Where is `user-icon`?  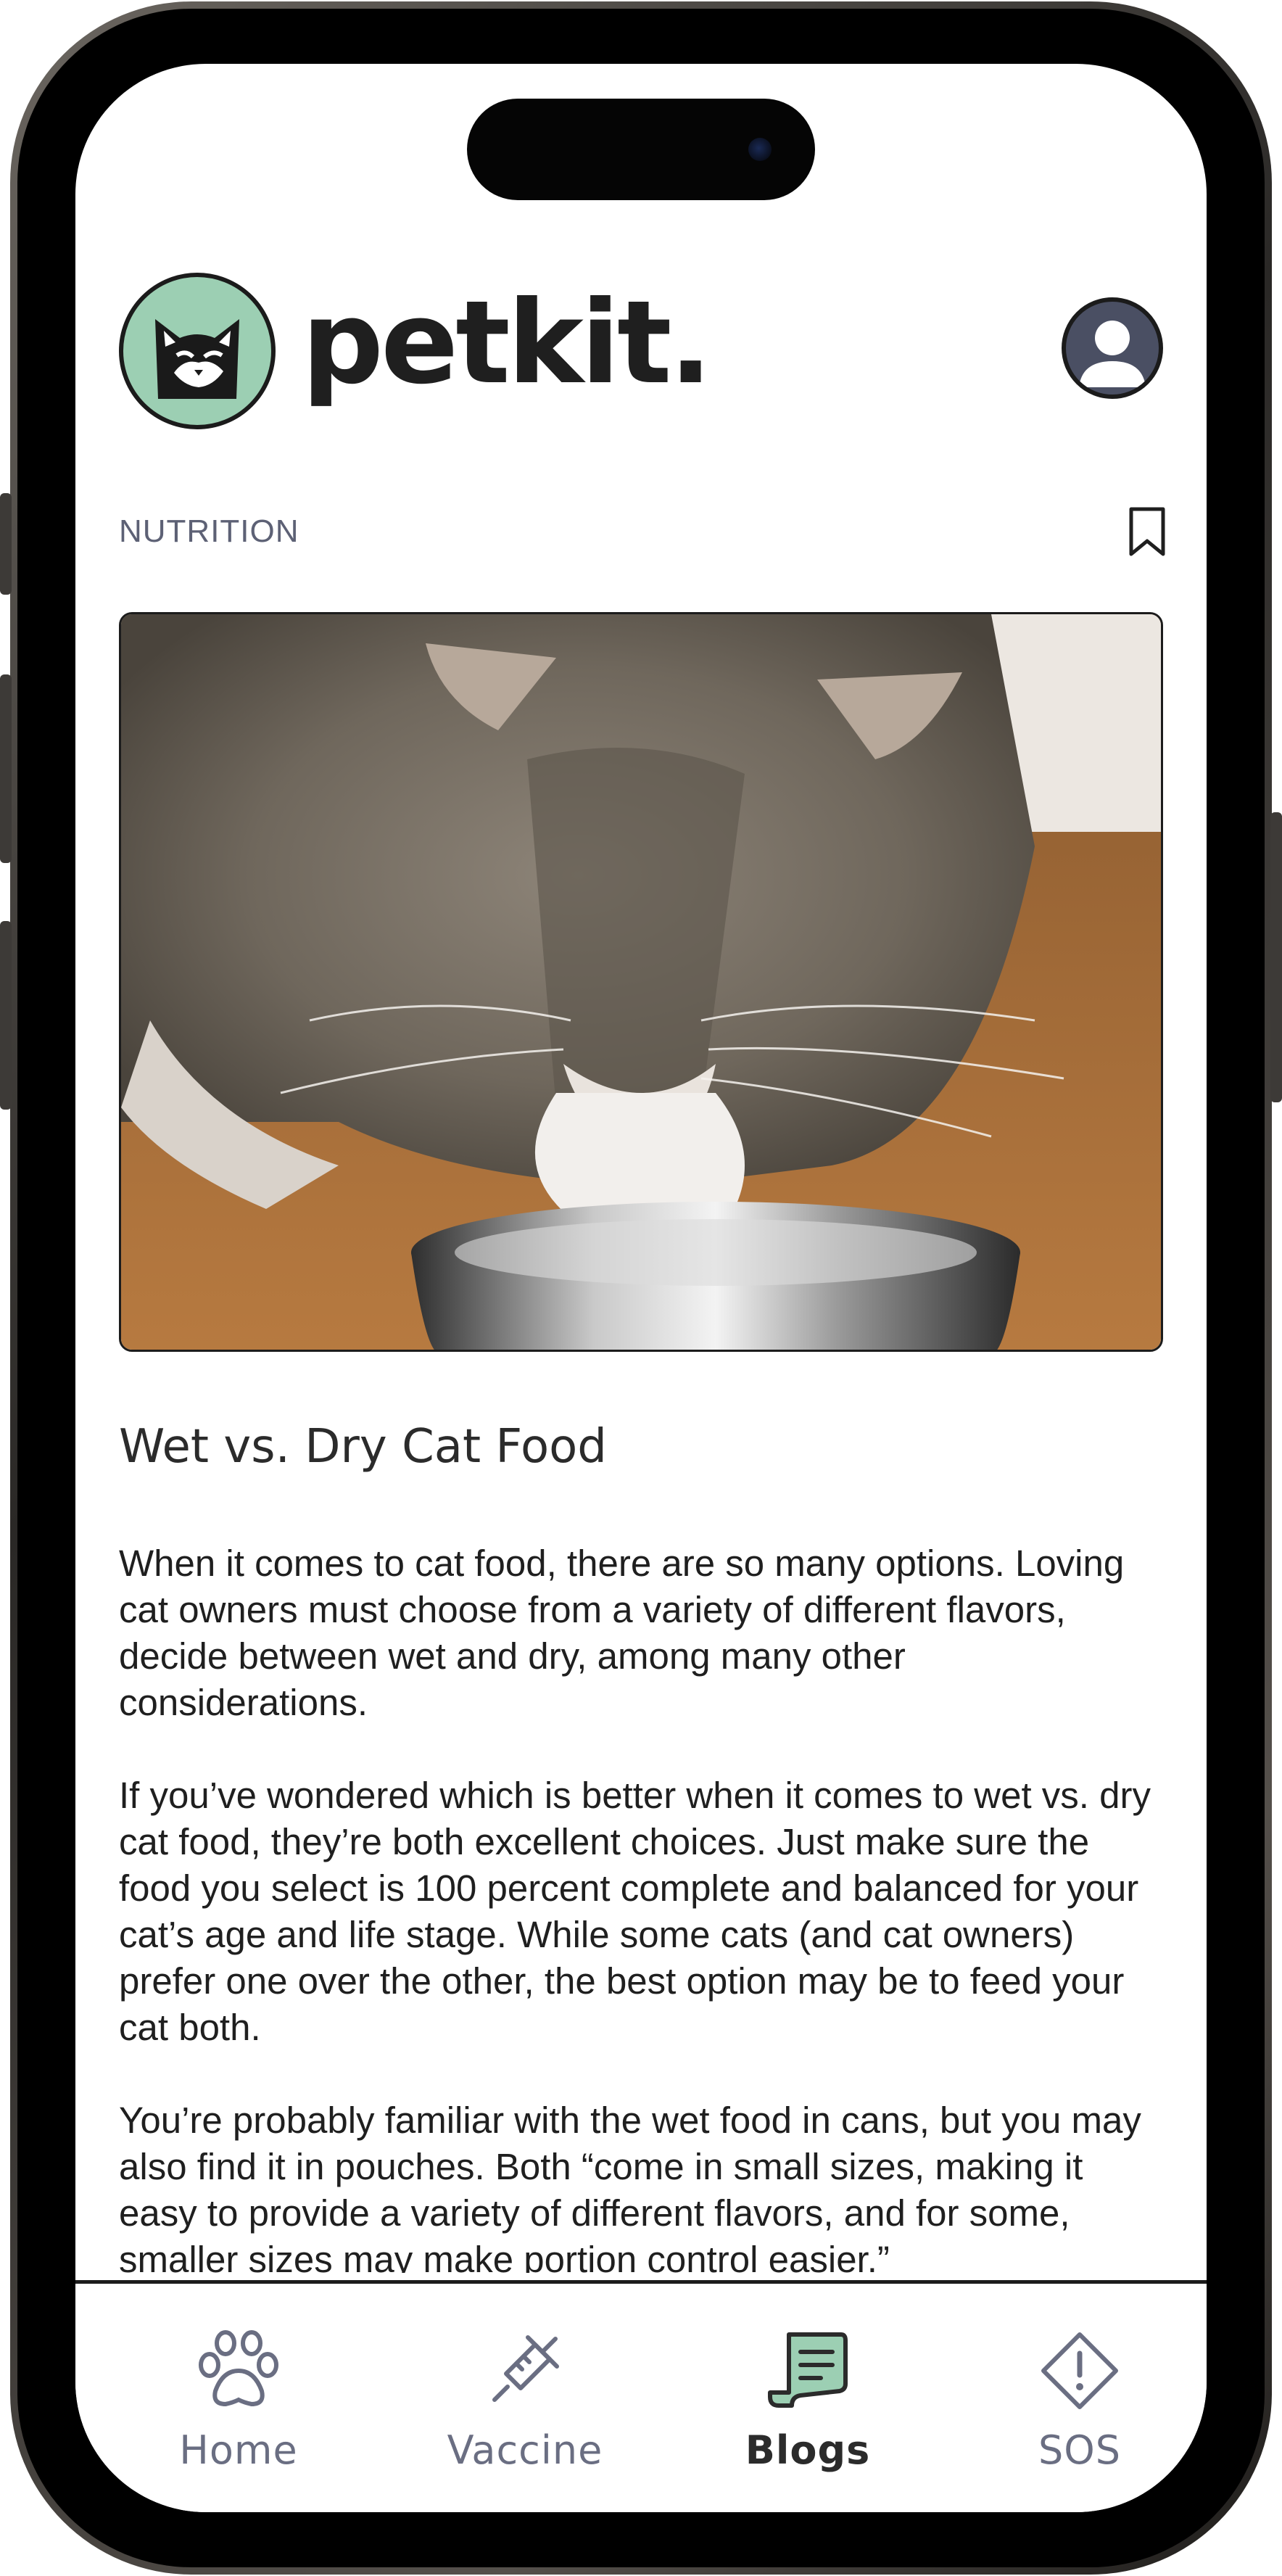
user-icon is located at coordinates (1112, 348).